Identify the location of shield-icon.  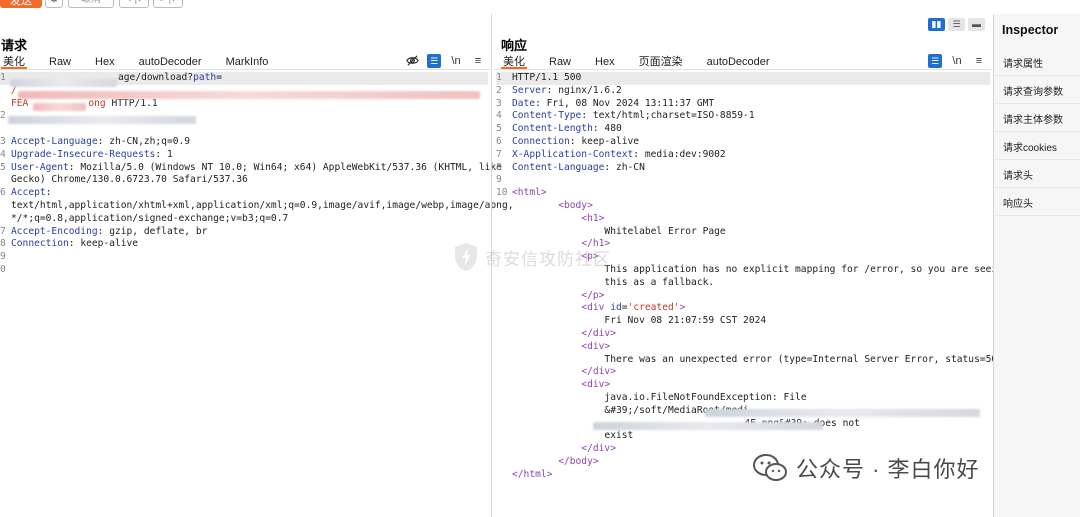
(466, 257).